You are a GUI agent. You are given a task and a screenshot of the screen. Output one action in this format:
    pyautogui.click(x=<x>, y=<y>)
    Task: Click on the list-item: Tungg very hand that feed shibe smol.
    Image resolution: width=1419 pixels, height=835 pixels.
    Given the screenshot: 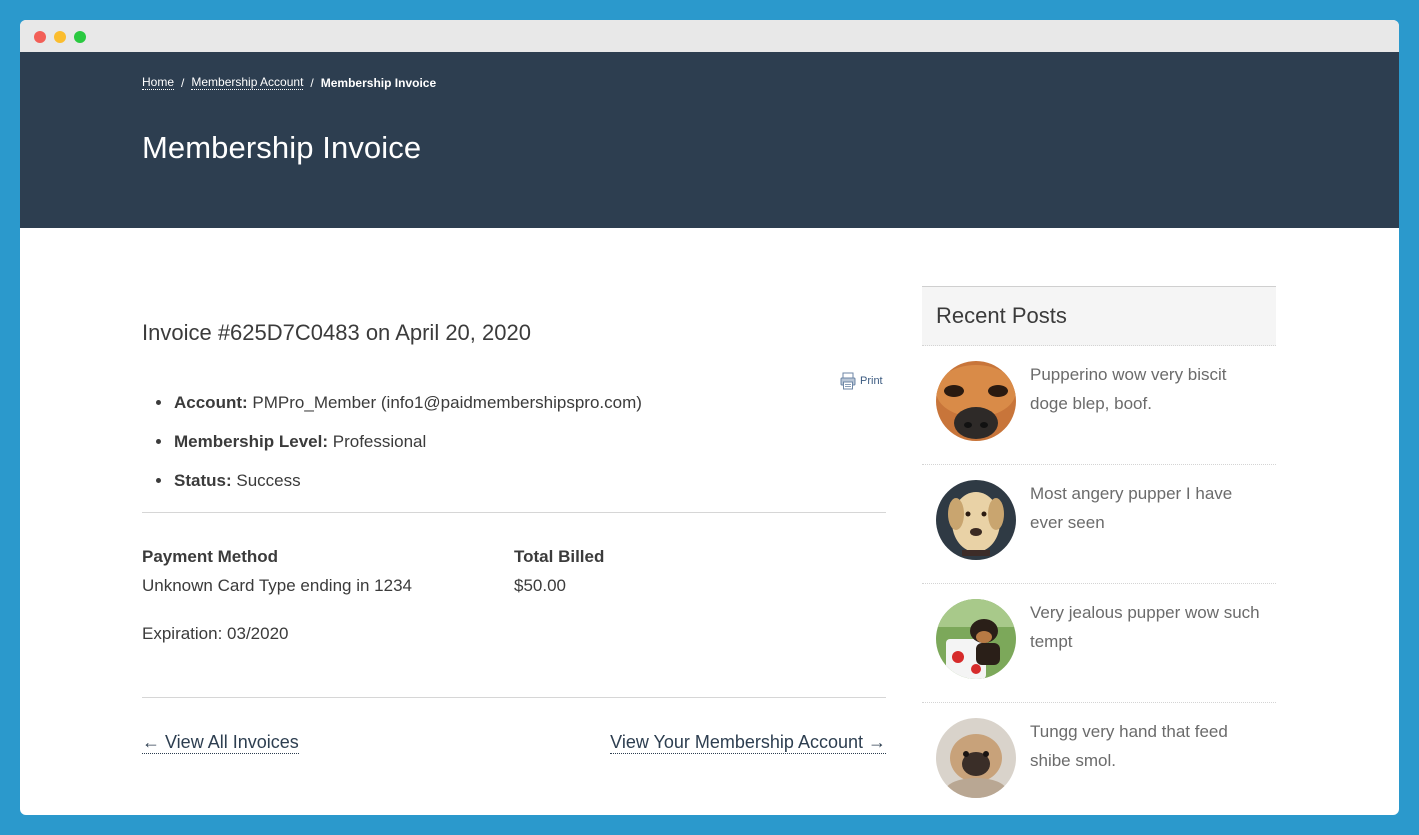 What is the action you would take?
    pyautogui.click(x=1099, y=759)
    